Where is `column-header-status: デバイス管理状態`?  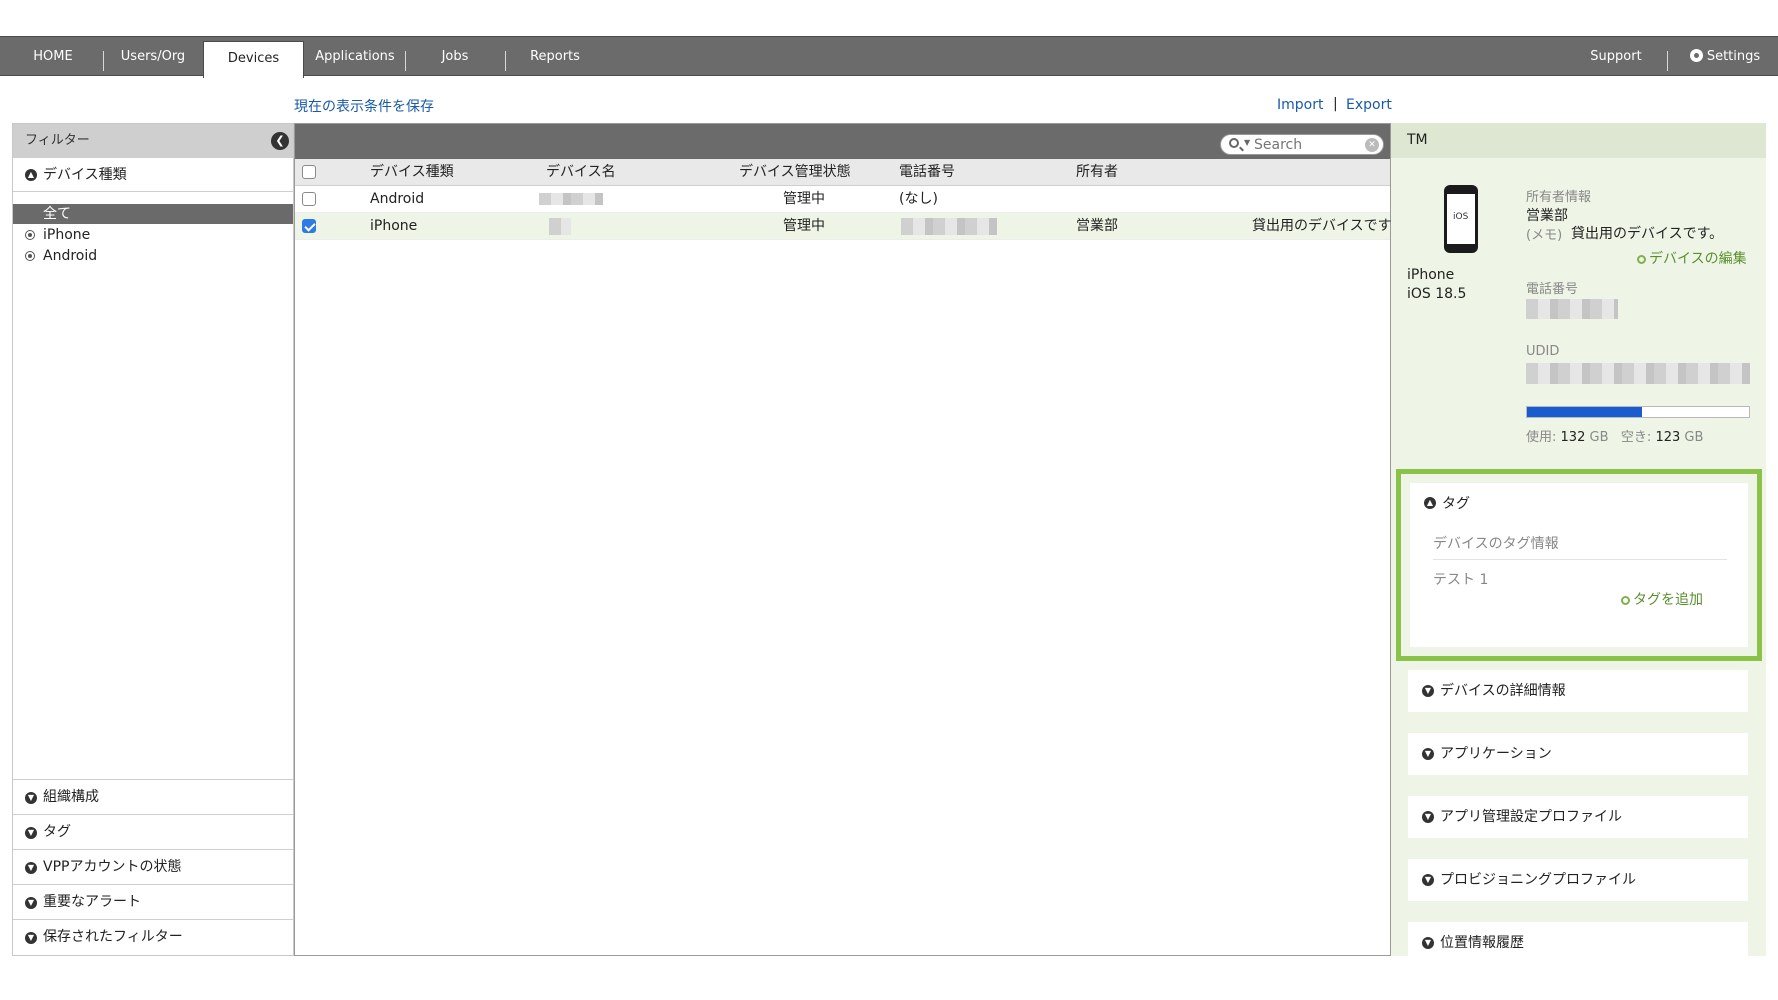 column-header-status: デバイス管理状態 is located at coordinates (795, 172).